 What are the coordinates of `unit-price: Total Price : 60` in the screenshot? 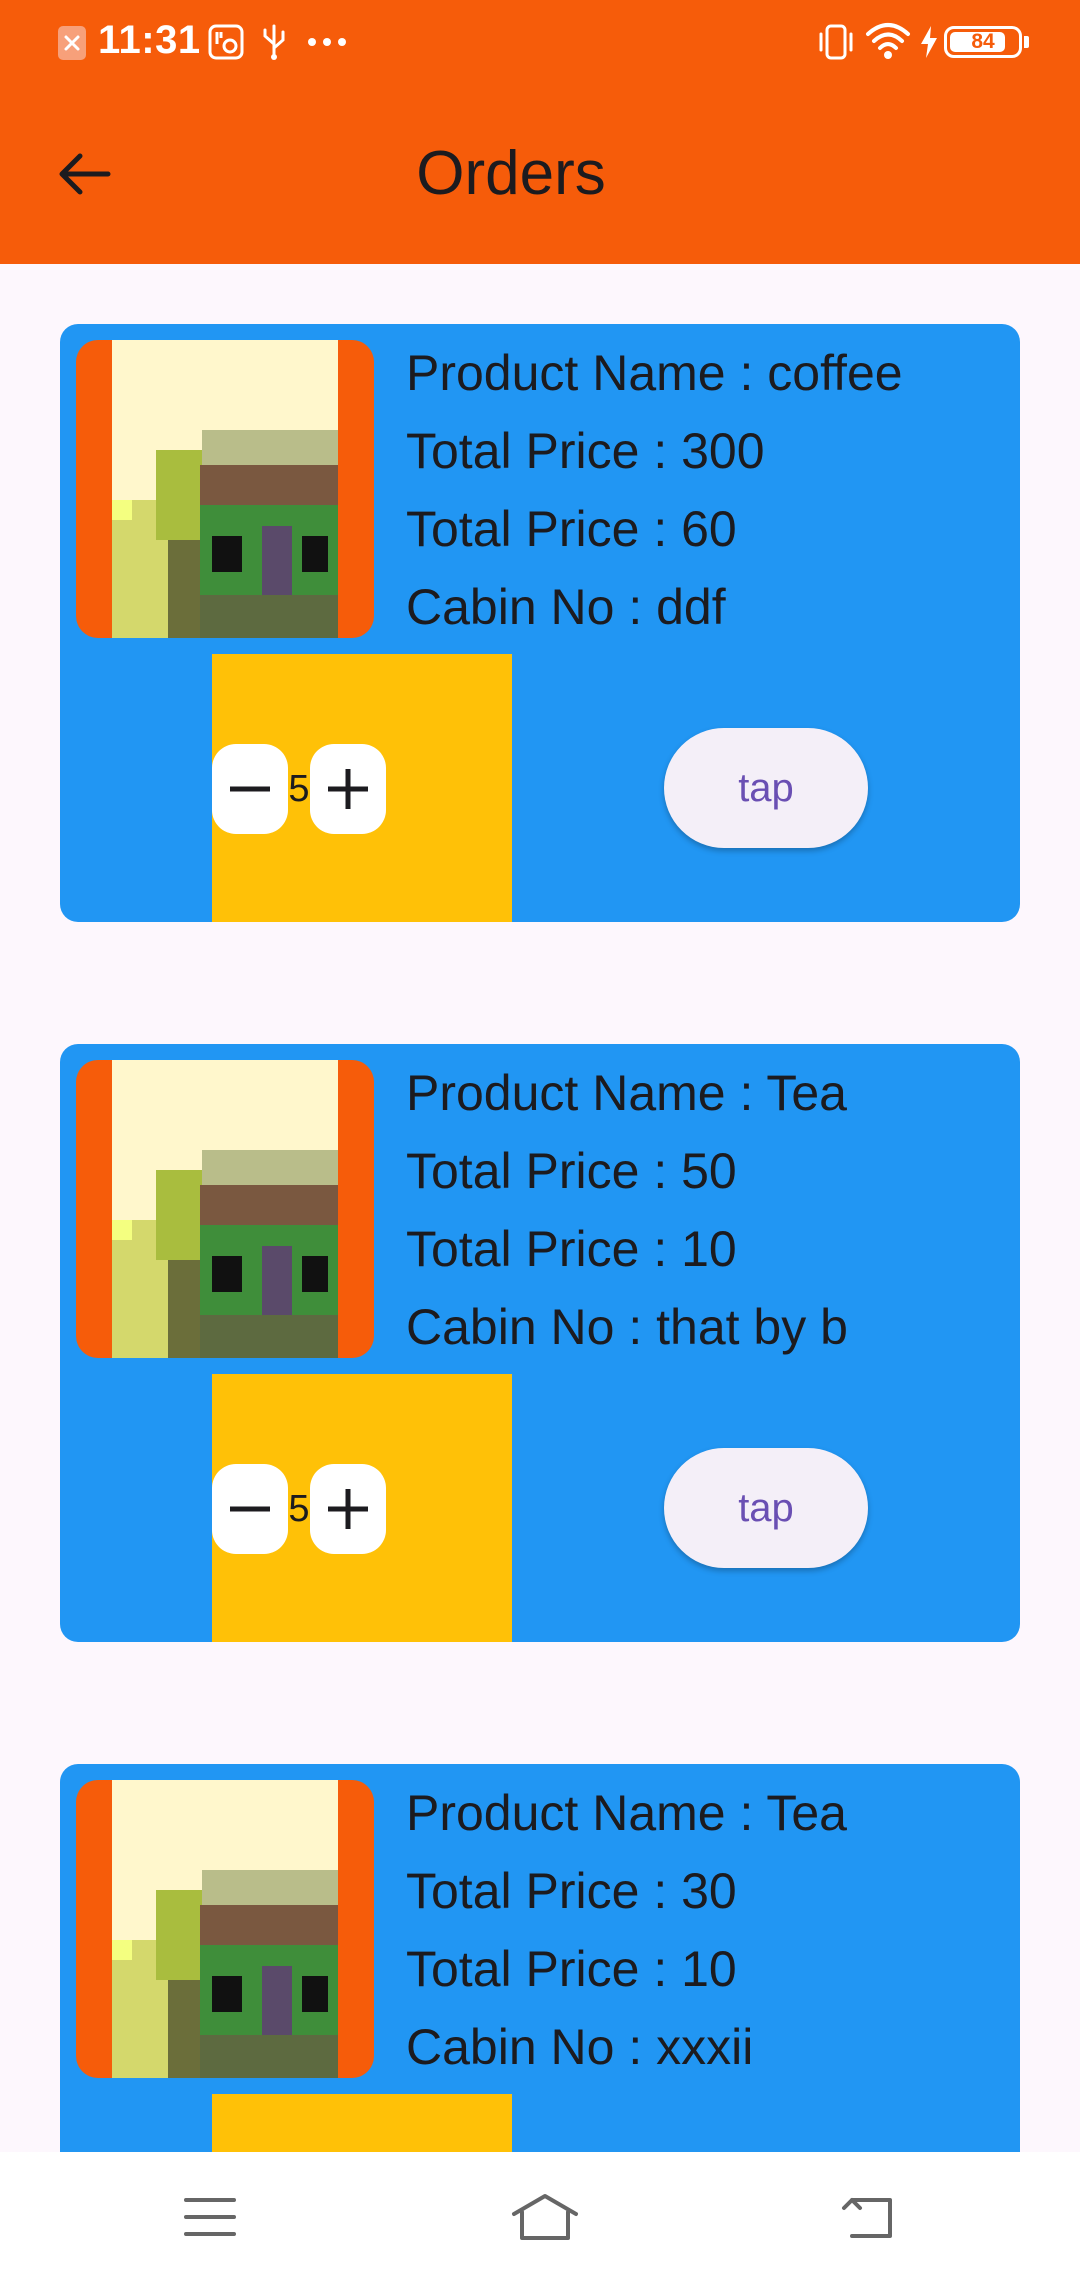 It's located at (706, 529).